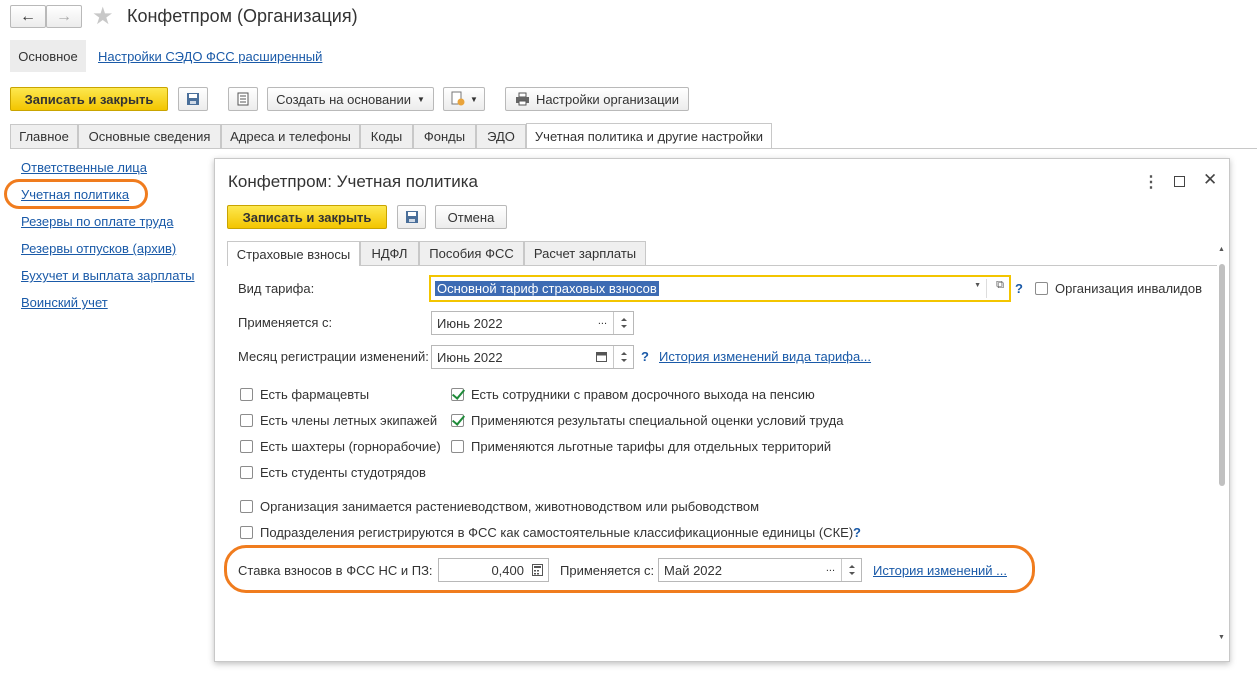 Image resolution: width=1257 pixels, height=686 pixels. I want to click on save-close-button: Записать и закрыть, so click(89, 99).